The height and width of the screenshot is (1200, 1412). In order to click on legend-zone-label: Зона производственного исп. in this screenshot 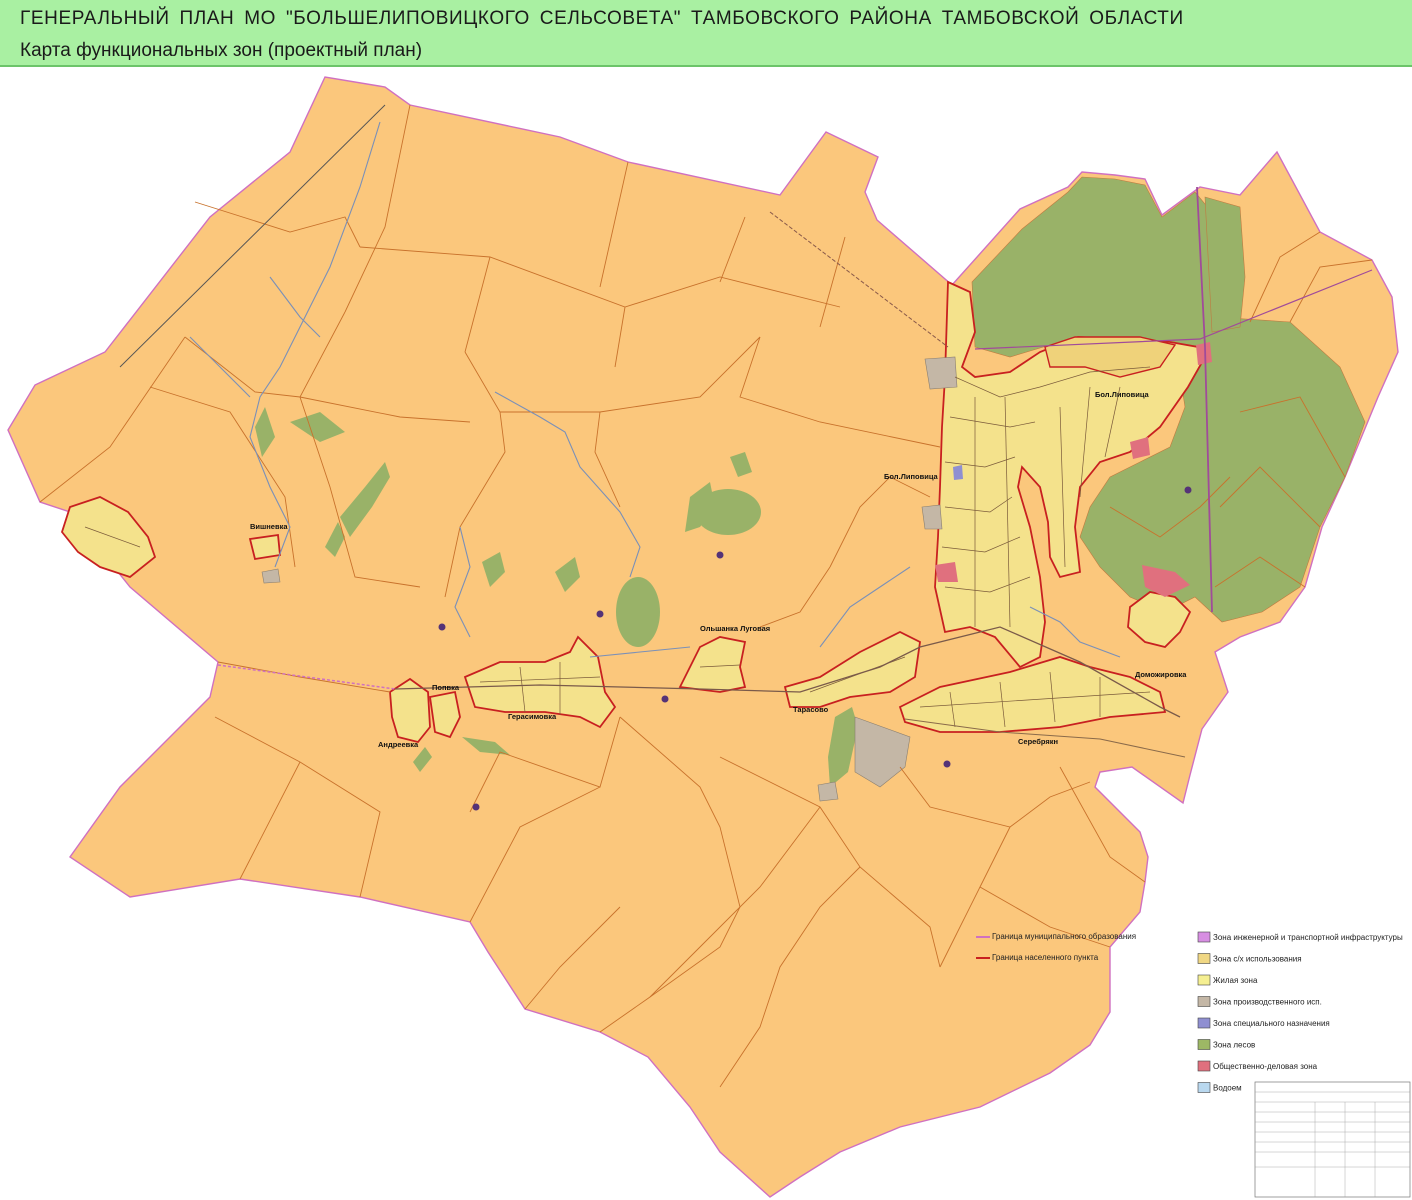, I will do `click(1267, 1002)`.